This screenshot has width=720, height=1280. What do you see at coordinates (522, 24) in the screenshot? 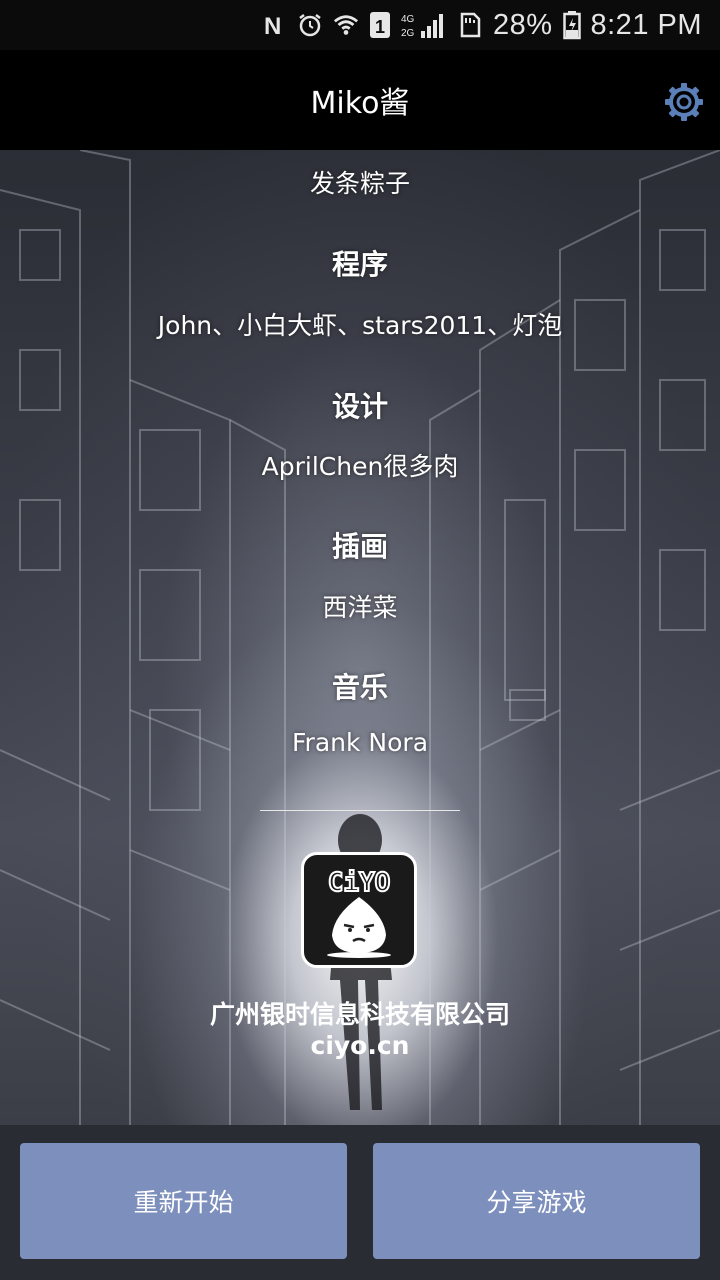
I see `battery-percent: 28%` at bounding box center [522, 24].